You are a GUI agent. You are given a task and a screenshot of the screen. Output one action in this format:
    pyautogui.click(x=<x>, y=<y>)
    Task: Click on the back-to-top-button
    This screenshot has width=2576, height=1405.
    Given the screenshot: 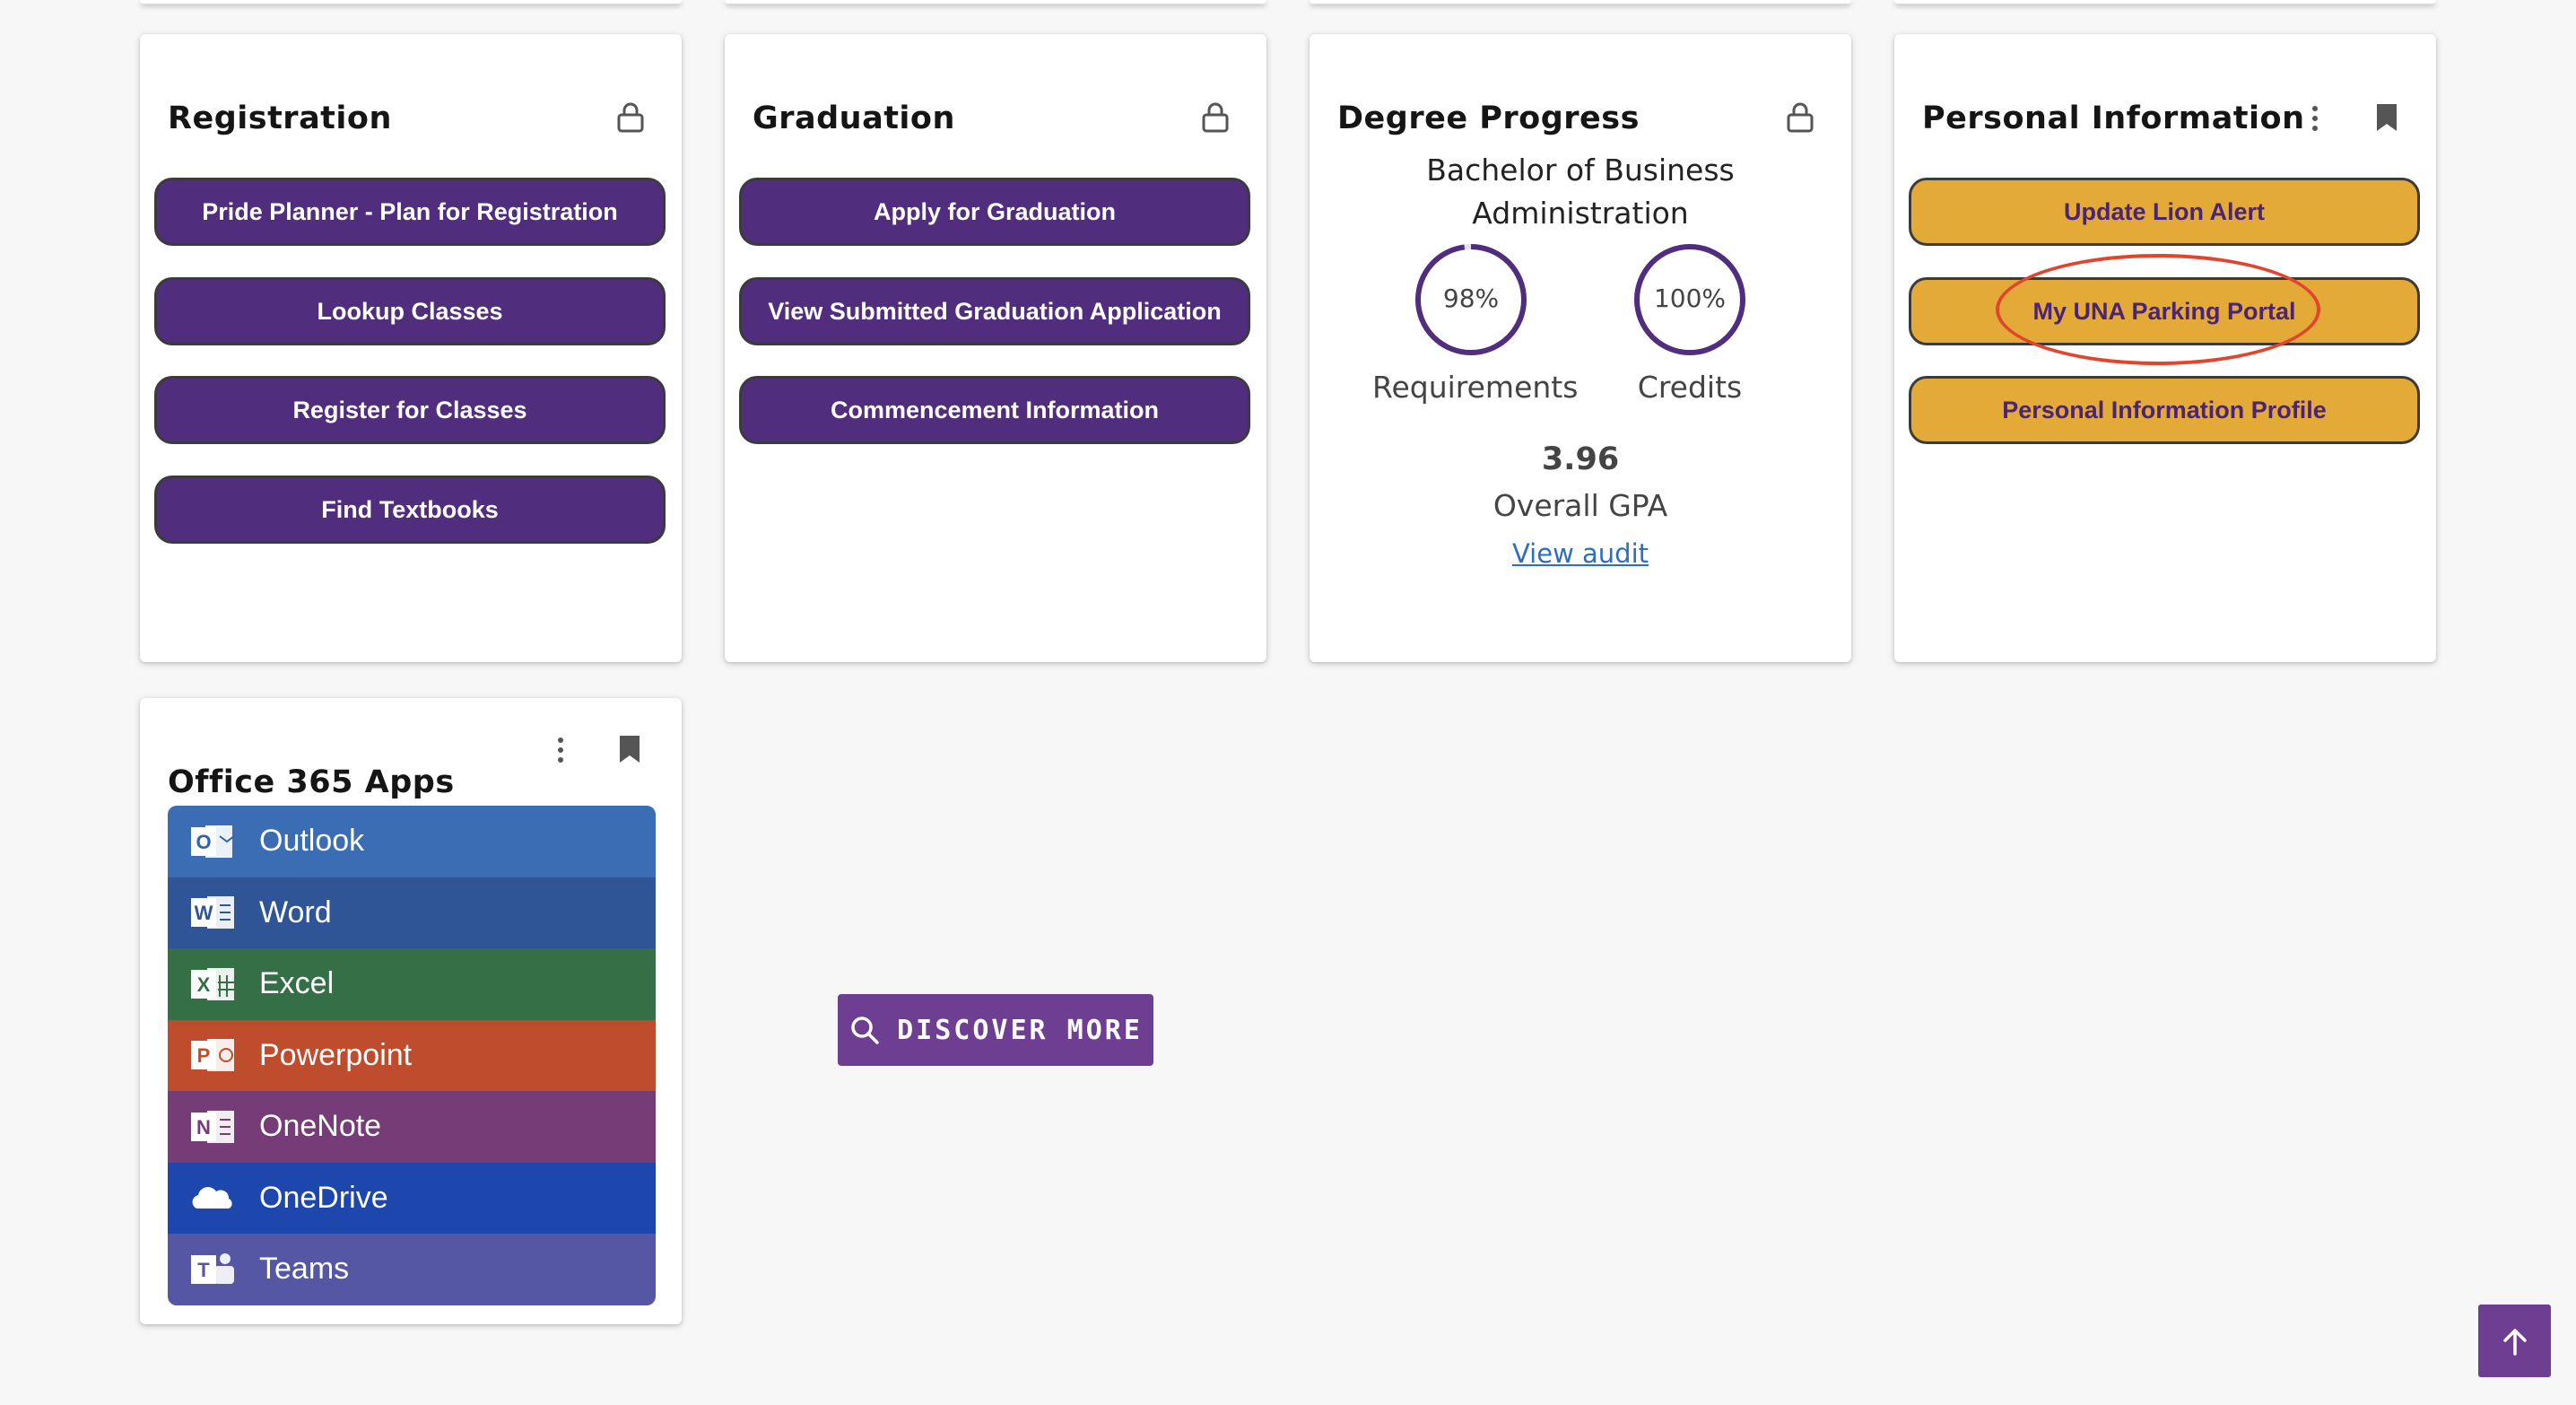 What is the action you would take?
    pyautogui.click(x=2514, y=1341)
    